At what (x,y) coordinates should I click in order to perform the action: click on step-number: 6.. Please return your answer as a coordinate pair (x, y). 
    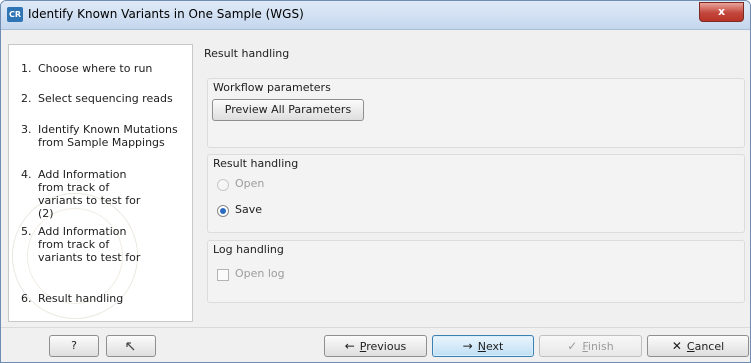
    Looking at the image, I should click on (26, 298).